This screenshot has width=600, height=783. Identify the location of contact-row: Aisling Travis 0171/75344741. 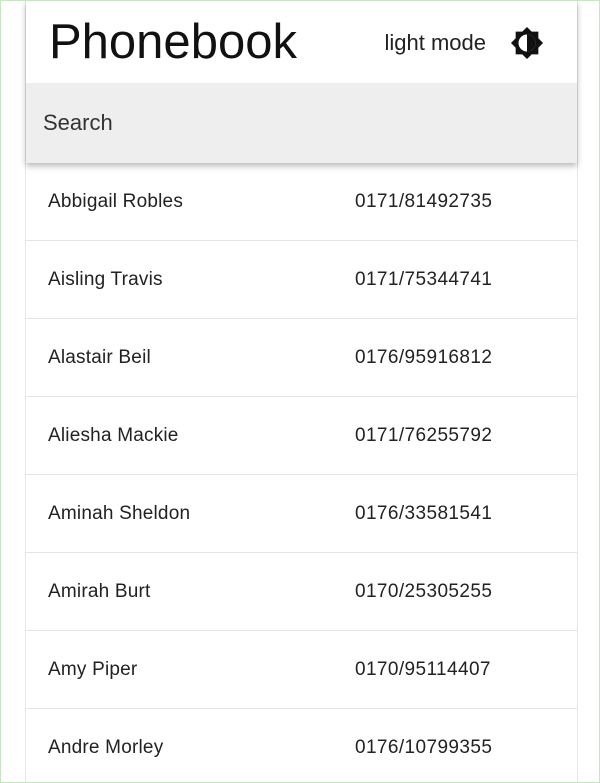
(301, 280).